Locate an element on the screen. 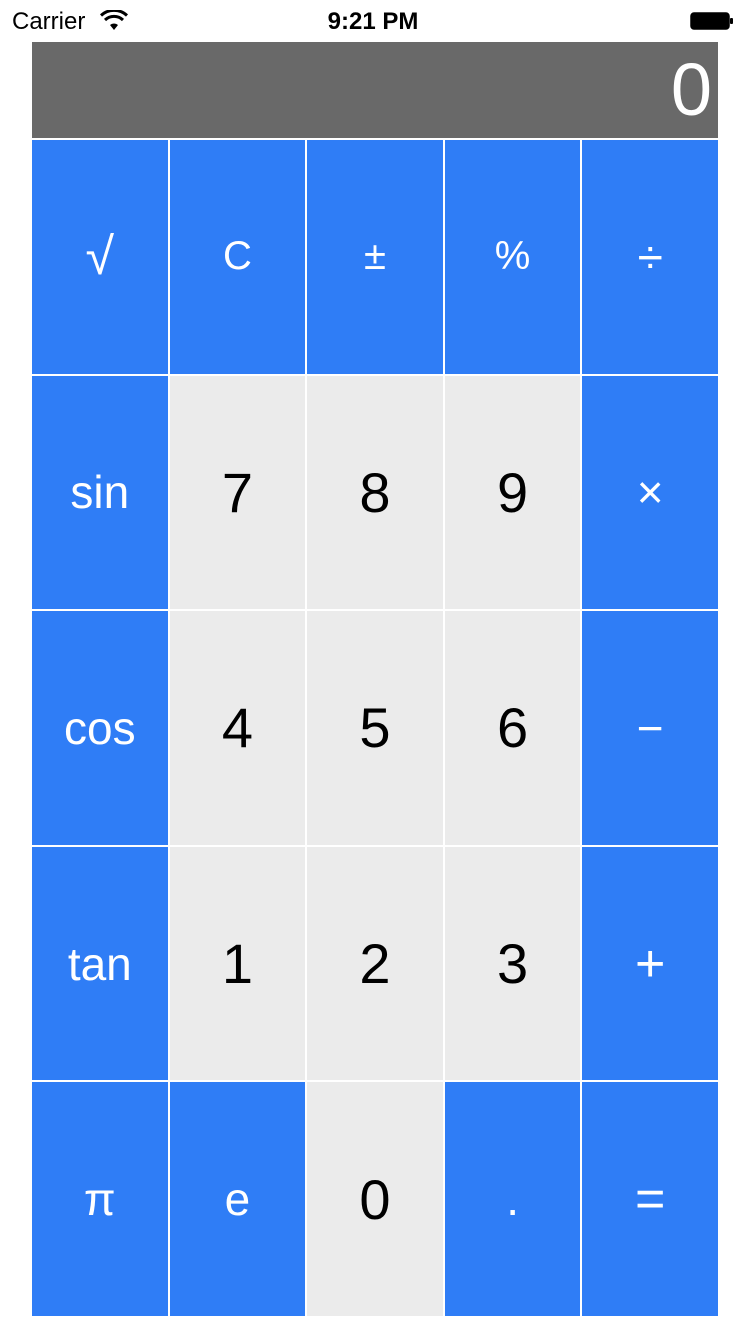  digit-0-button: 0 is located at coordinates (375, 1199).